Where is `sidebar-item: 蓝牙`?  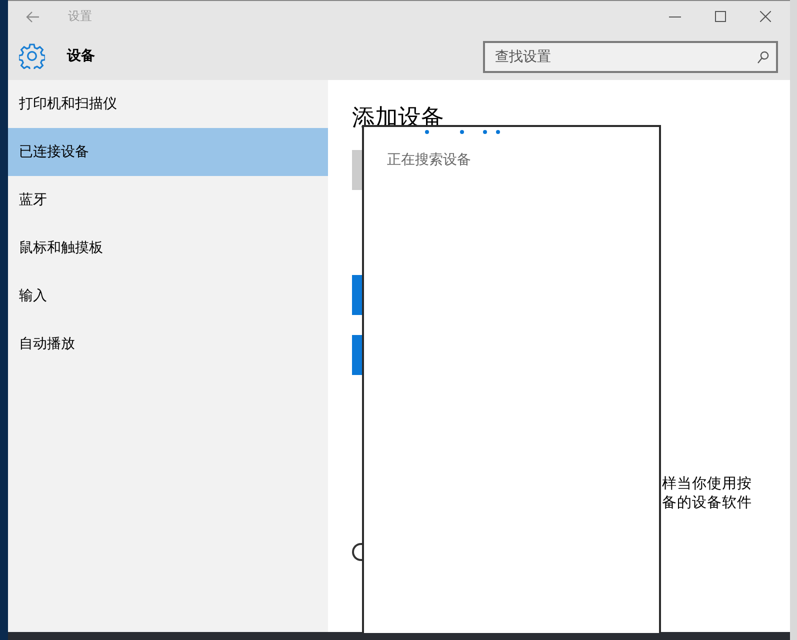 sidebar-item: 蓝牙 is located at coordinates (168, 200).